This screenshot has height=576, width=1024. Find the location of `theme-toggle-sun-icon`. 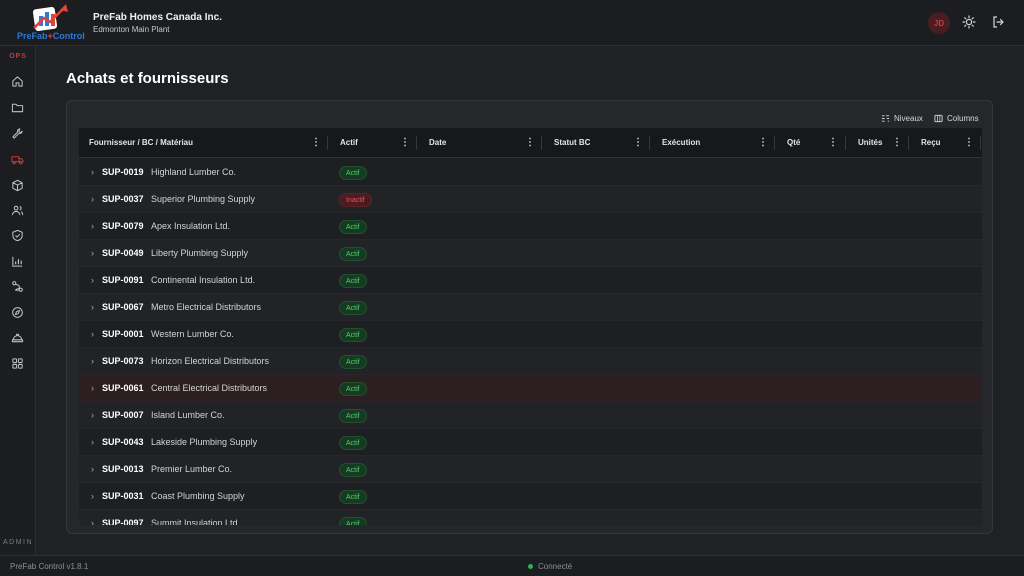

theme-toggle-sun-icon is located at coordinates (969, 22).